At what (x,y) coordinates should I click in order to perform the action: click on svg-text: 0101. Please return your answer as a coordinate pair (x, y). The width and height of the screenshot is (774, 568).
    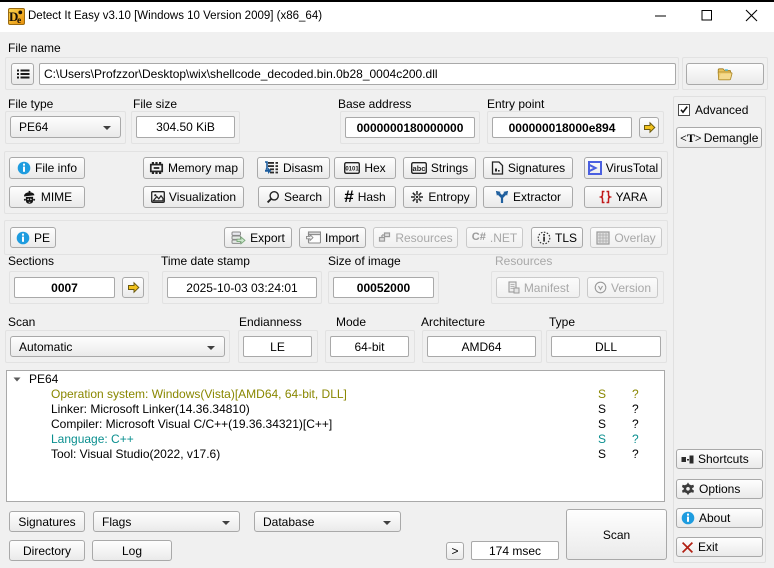
    Looking at the image, I should click on (353, 169).